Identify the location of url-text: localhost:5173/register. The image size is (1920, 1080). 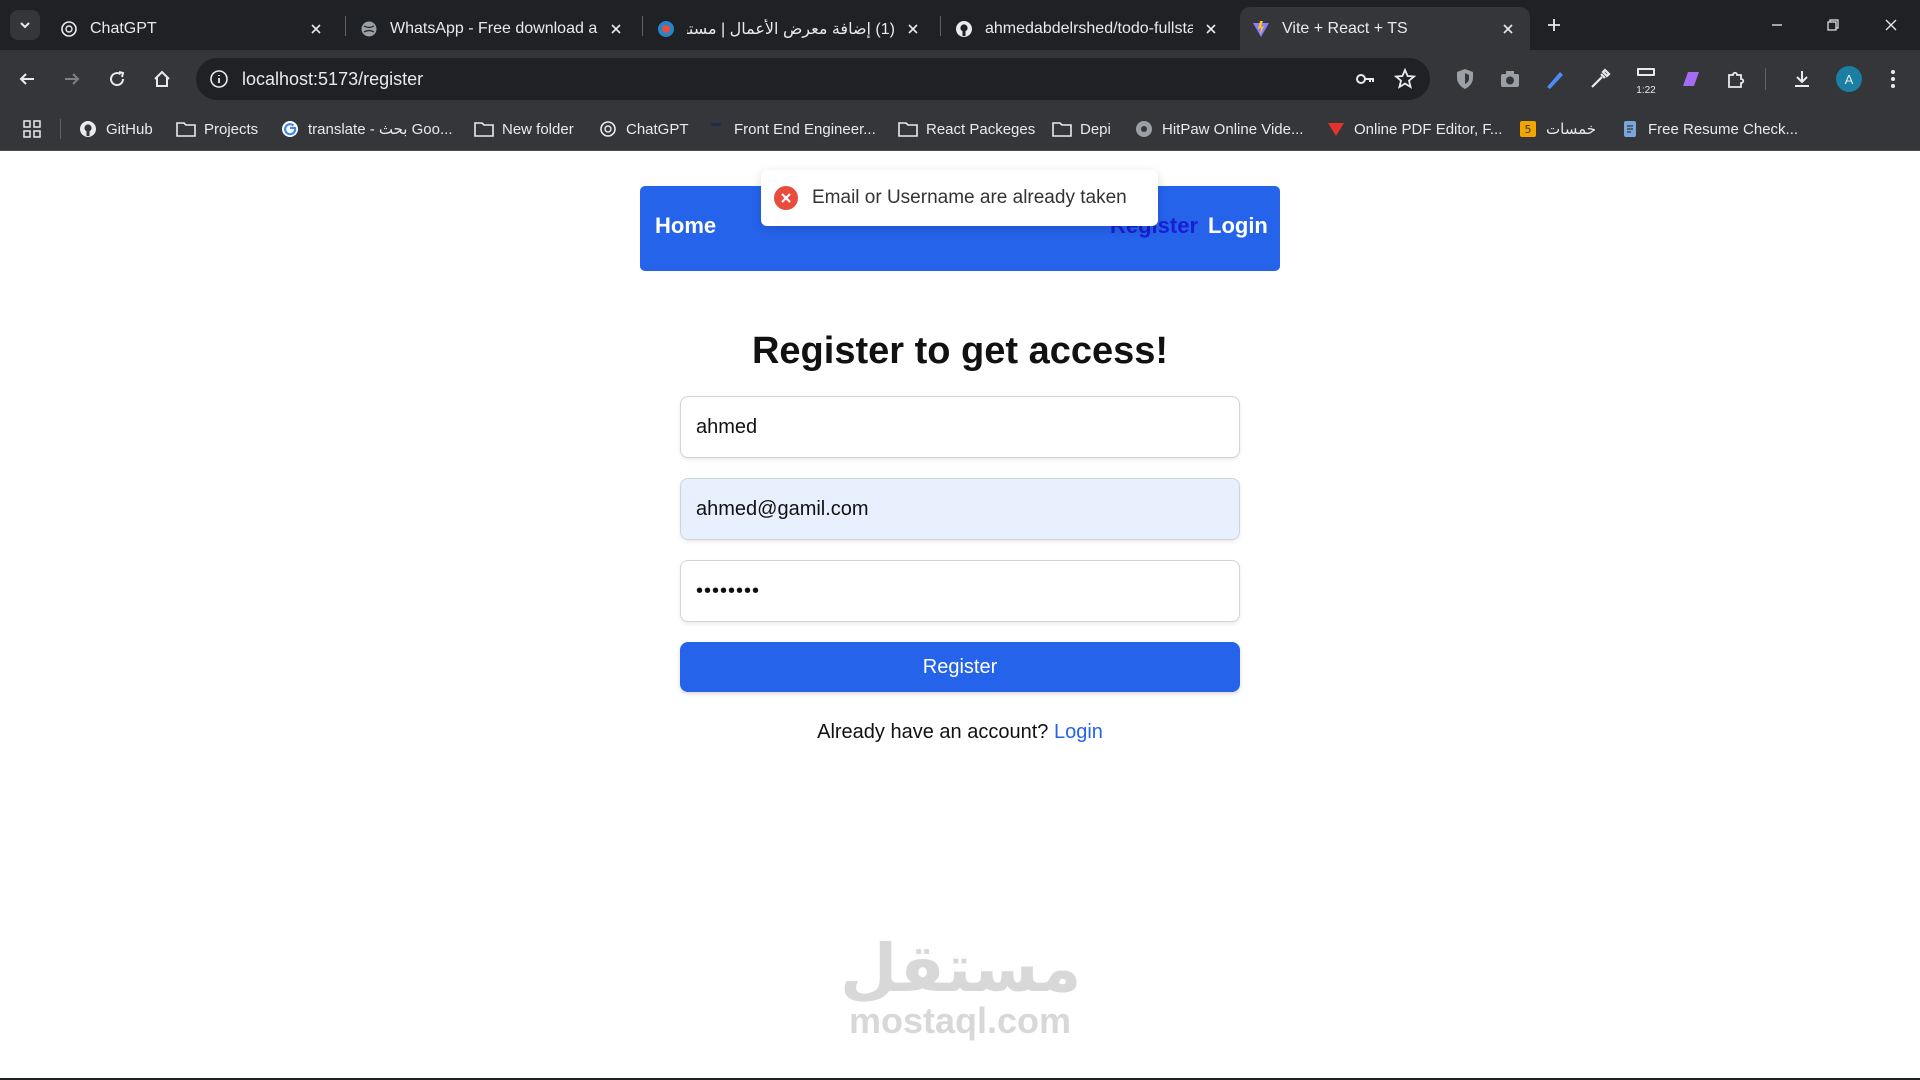
(333, 78).